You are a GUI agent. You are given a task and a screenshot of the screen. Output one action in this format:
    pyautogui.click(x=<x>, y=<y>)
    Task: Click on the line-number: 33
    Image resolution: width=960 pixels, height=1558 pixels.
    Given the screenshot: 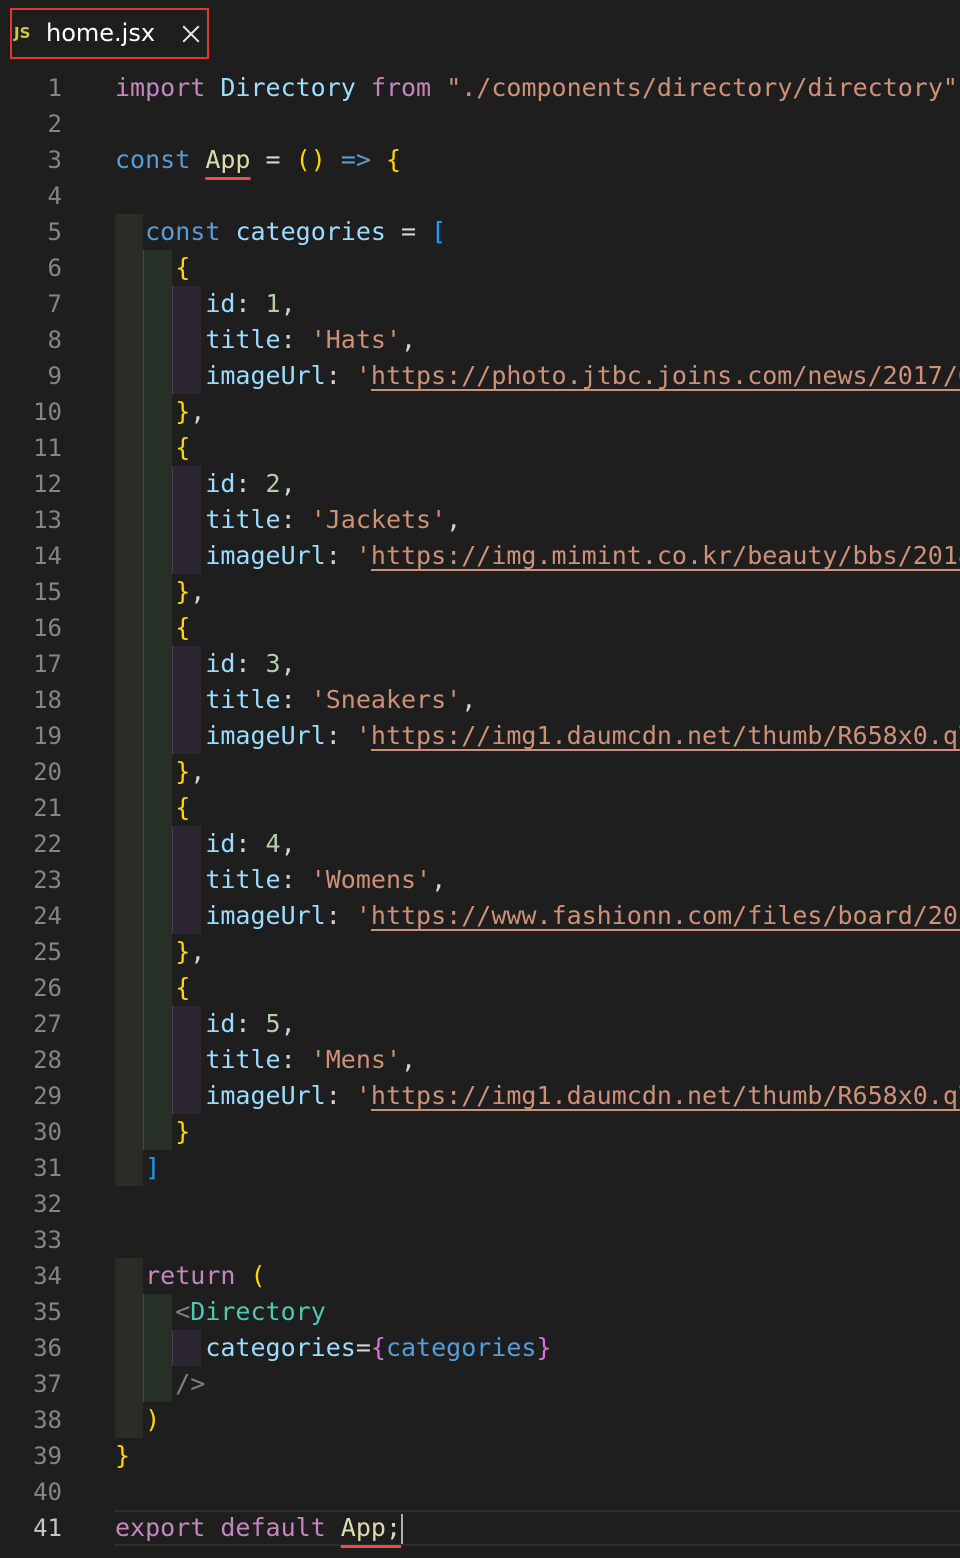 What is the action you would take?
    pyautogui.click(x=47, y=1240)
    